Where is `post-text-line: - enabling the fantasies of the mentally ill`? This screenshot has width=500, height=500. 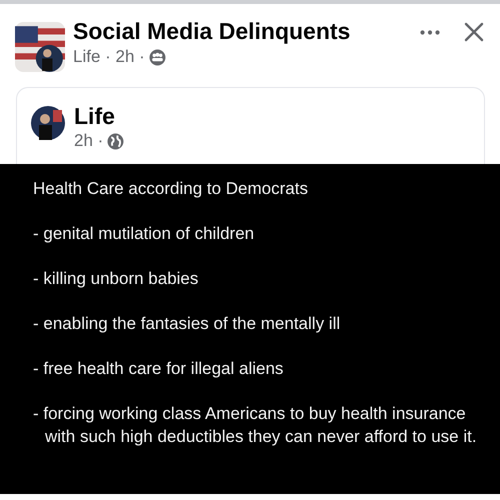
post-text-line: - enabling the fantasies of the mentally ill is located at coordinates (187, 324).